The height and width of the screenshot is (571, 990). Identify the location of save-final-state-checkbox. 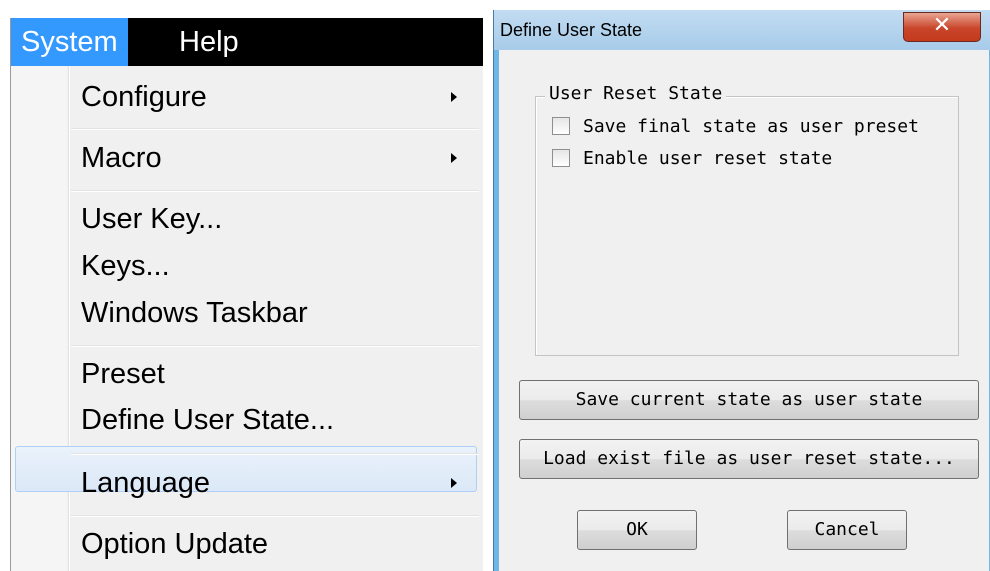
(561, 126).